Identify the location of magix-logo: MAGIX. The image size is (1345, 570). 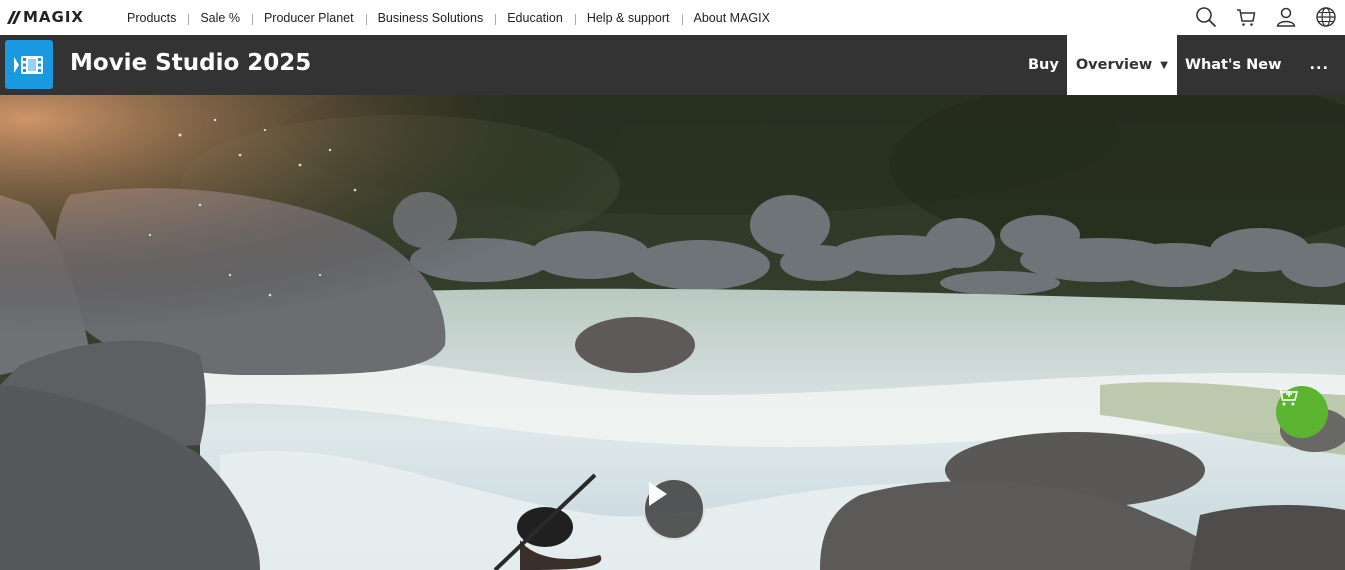
(45, 17).